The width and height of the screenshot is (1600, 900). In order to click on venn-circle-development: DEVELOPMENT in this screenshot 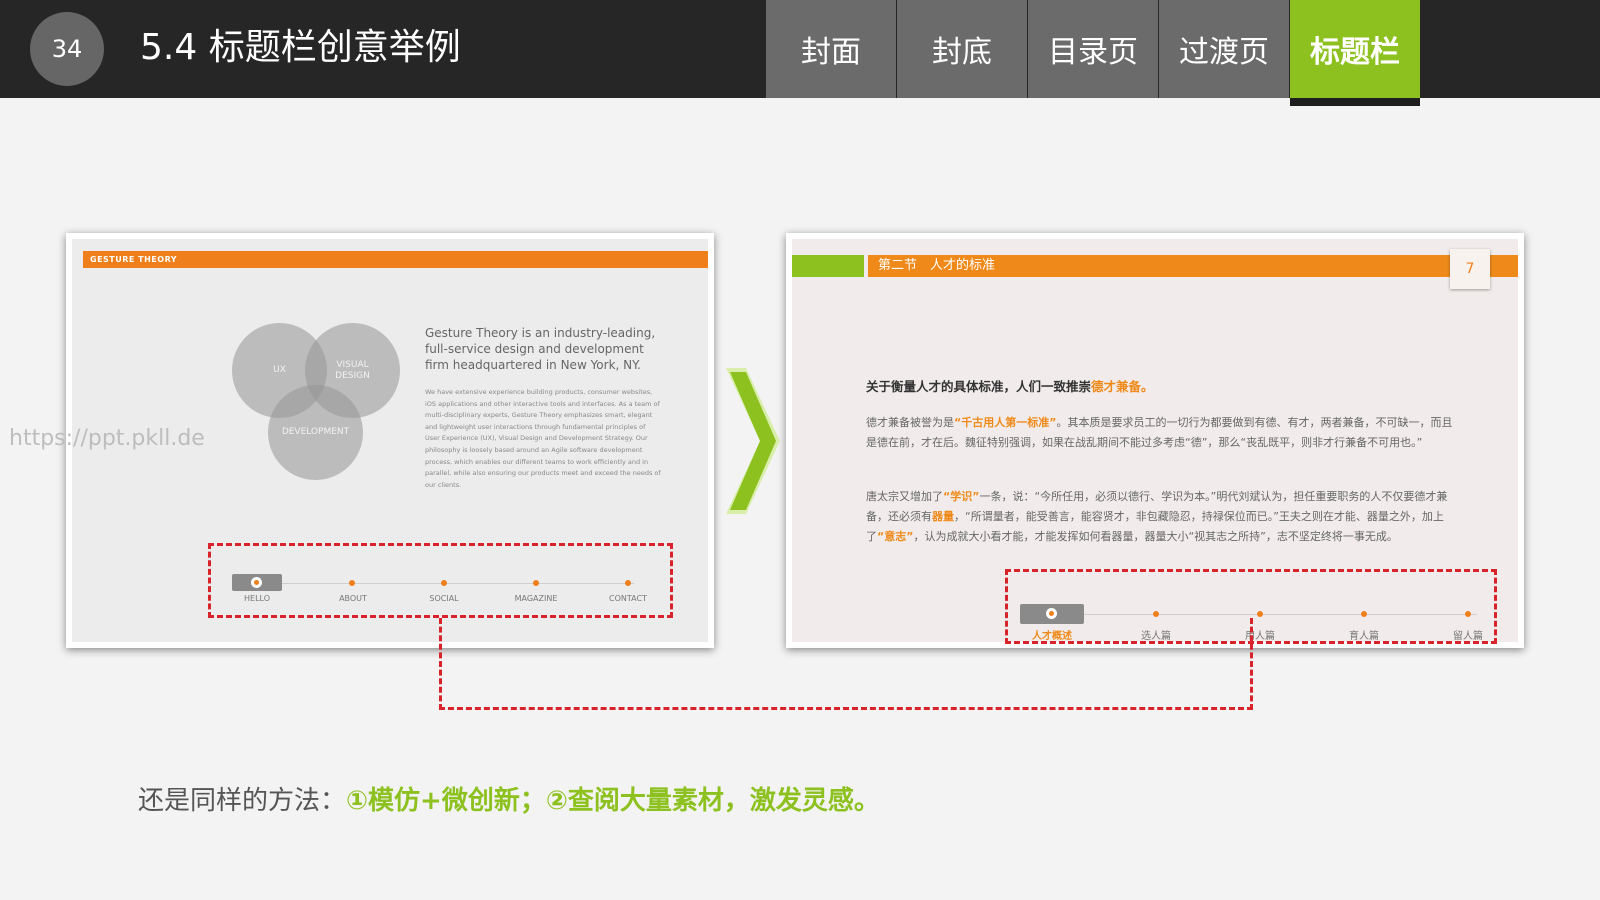, I will do `click(315, 432)`.